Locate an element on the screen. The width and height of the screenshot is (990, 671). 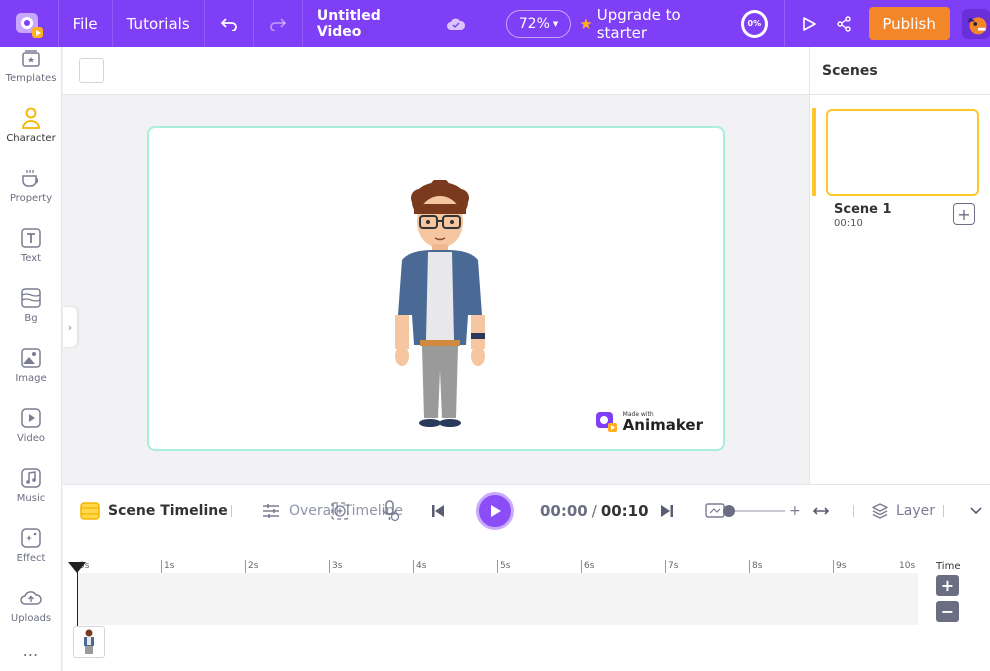
sidebar-item-text: Text is located at coordinates (31, 245).